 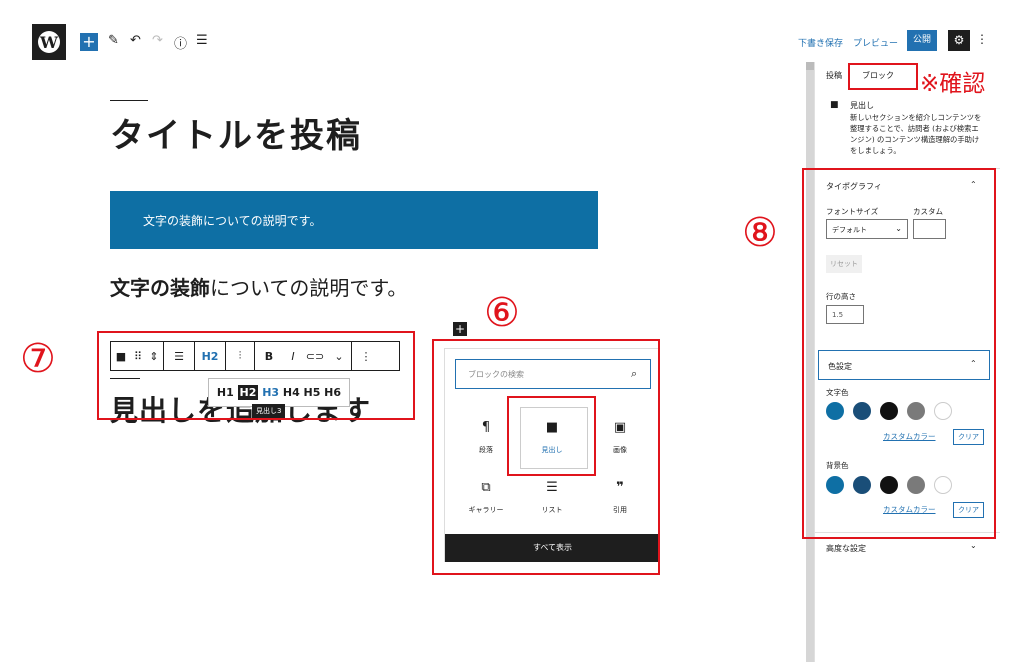 I want to click on tab-post: 投稿, so click(x=834, y=75).